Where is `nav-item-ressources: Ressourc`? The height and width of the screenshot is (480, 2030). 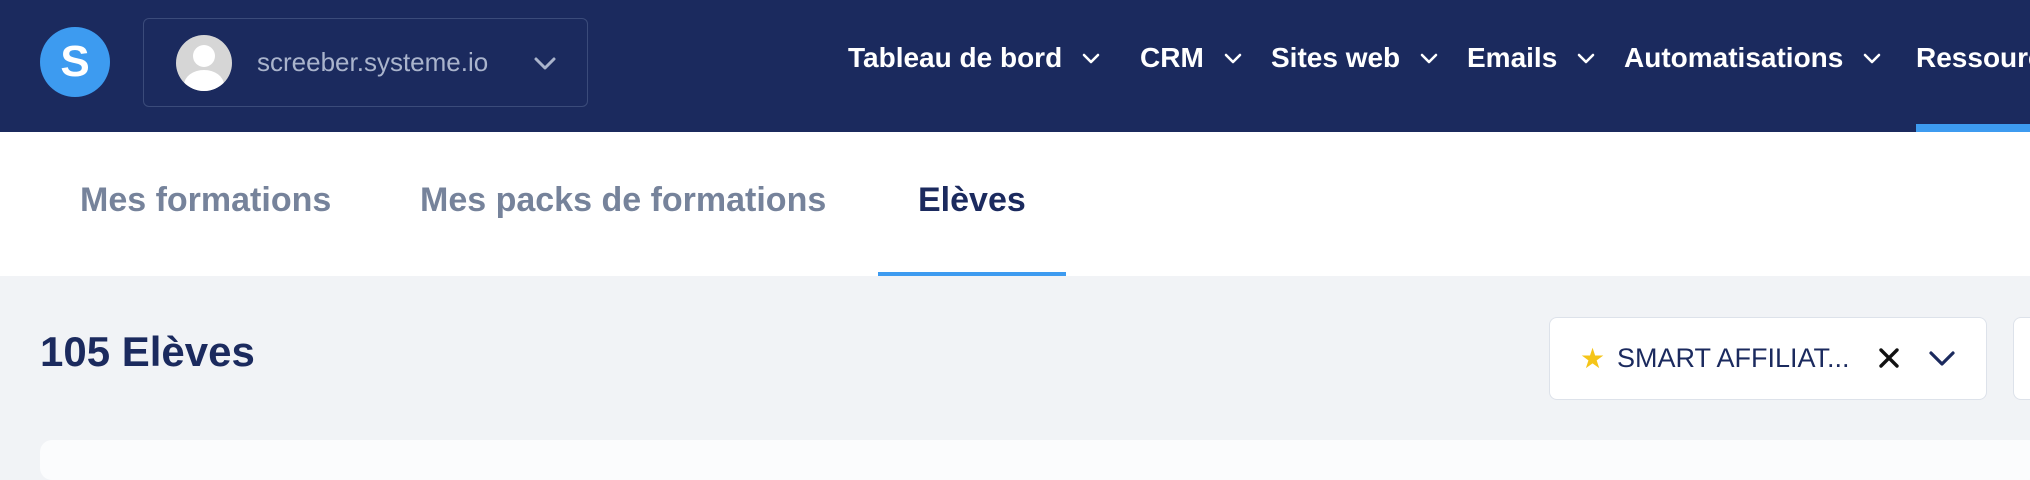 nav-item-ressources: Ressourc is located at coordinates (1973, 58).